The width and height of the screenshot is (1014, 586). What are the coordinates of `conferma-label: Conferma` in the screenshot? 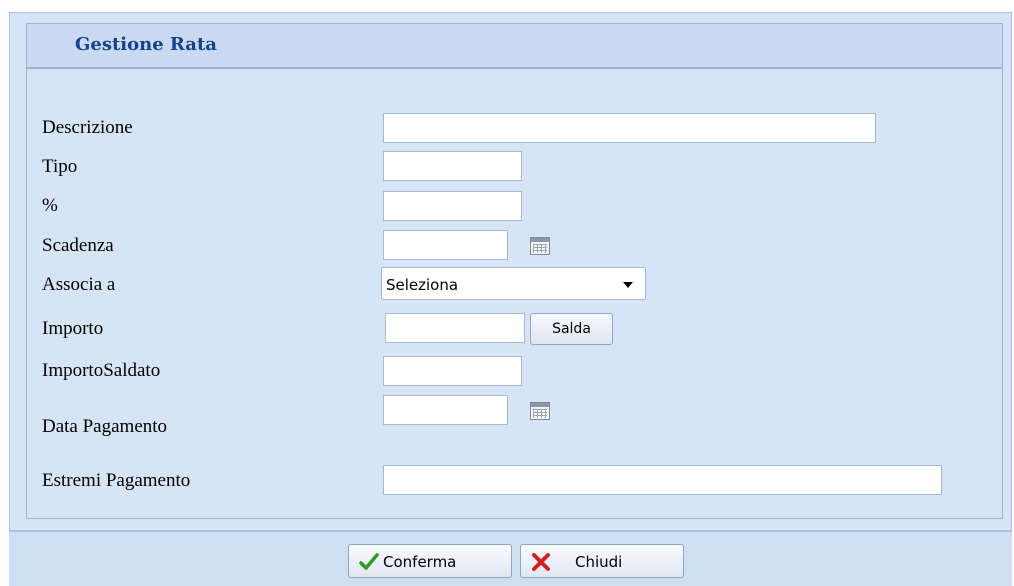 It's located at (420, 562).